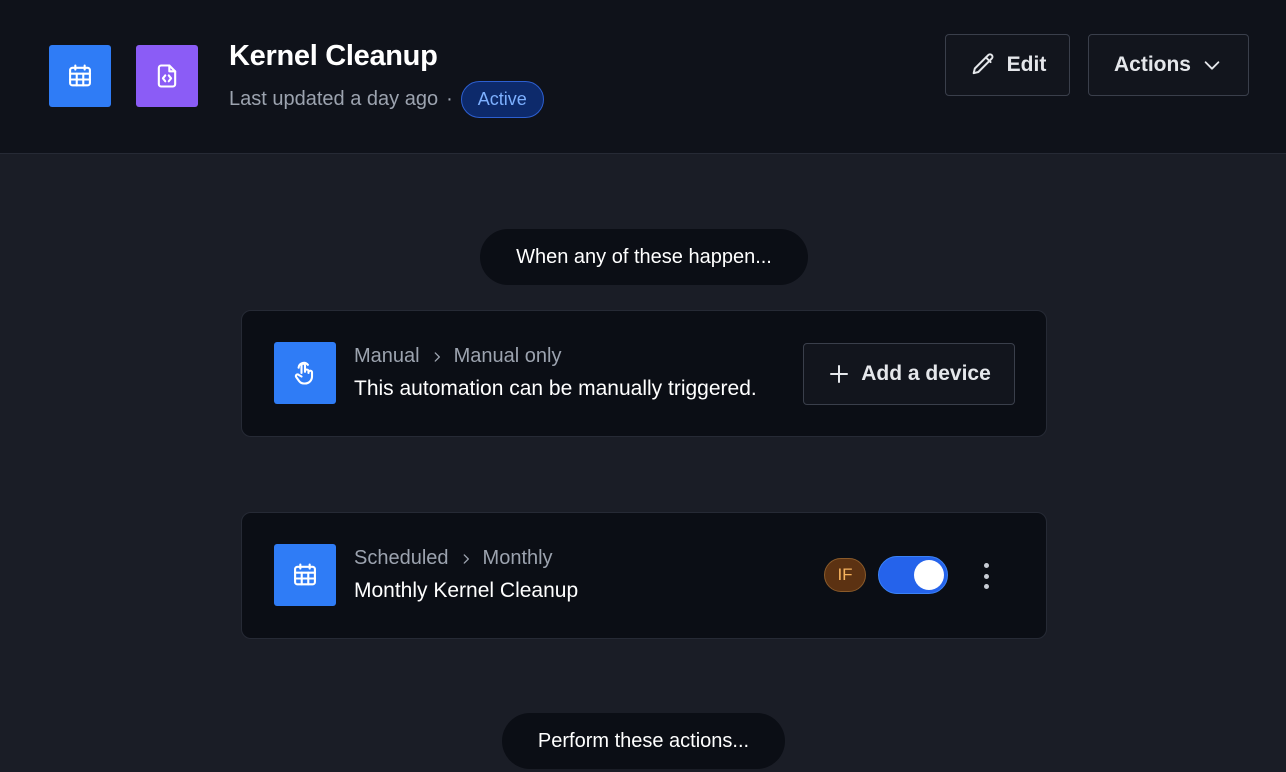 The image size is (1286, 772). Describe the element at coordinates (1152, 64) in the screenshot. I see `actions-label: Actions` at that location.